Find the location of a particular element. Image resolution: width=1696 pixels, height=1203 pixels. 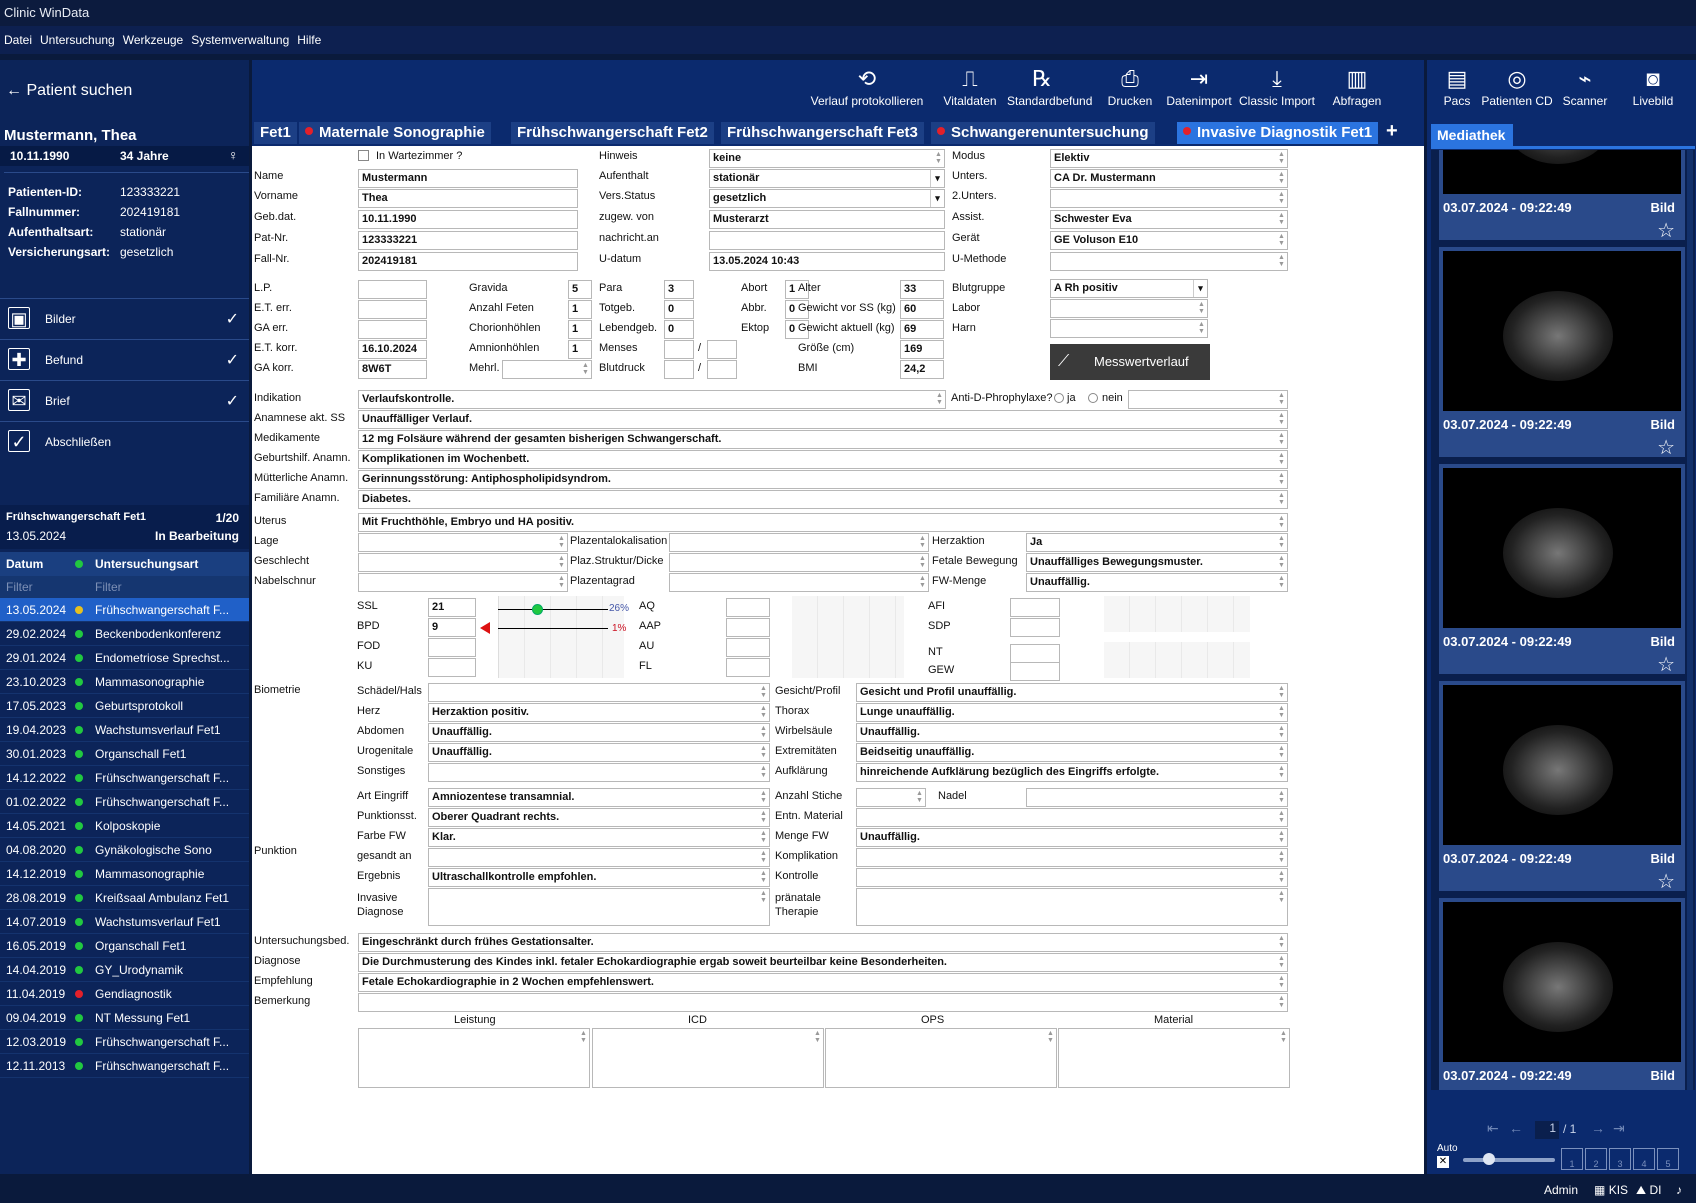

kontrolle-field: ▲ ▼ is located at coordinates (1072, 877).